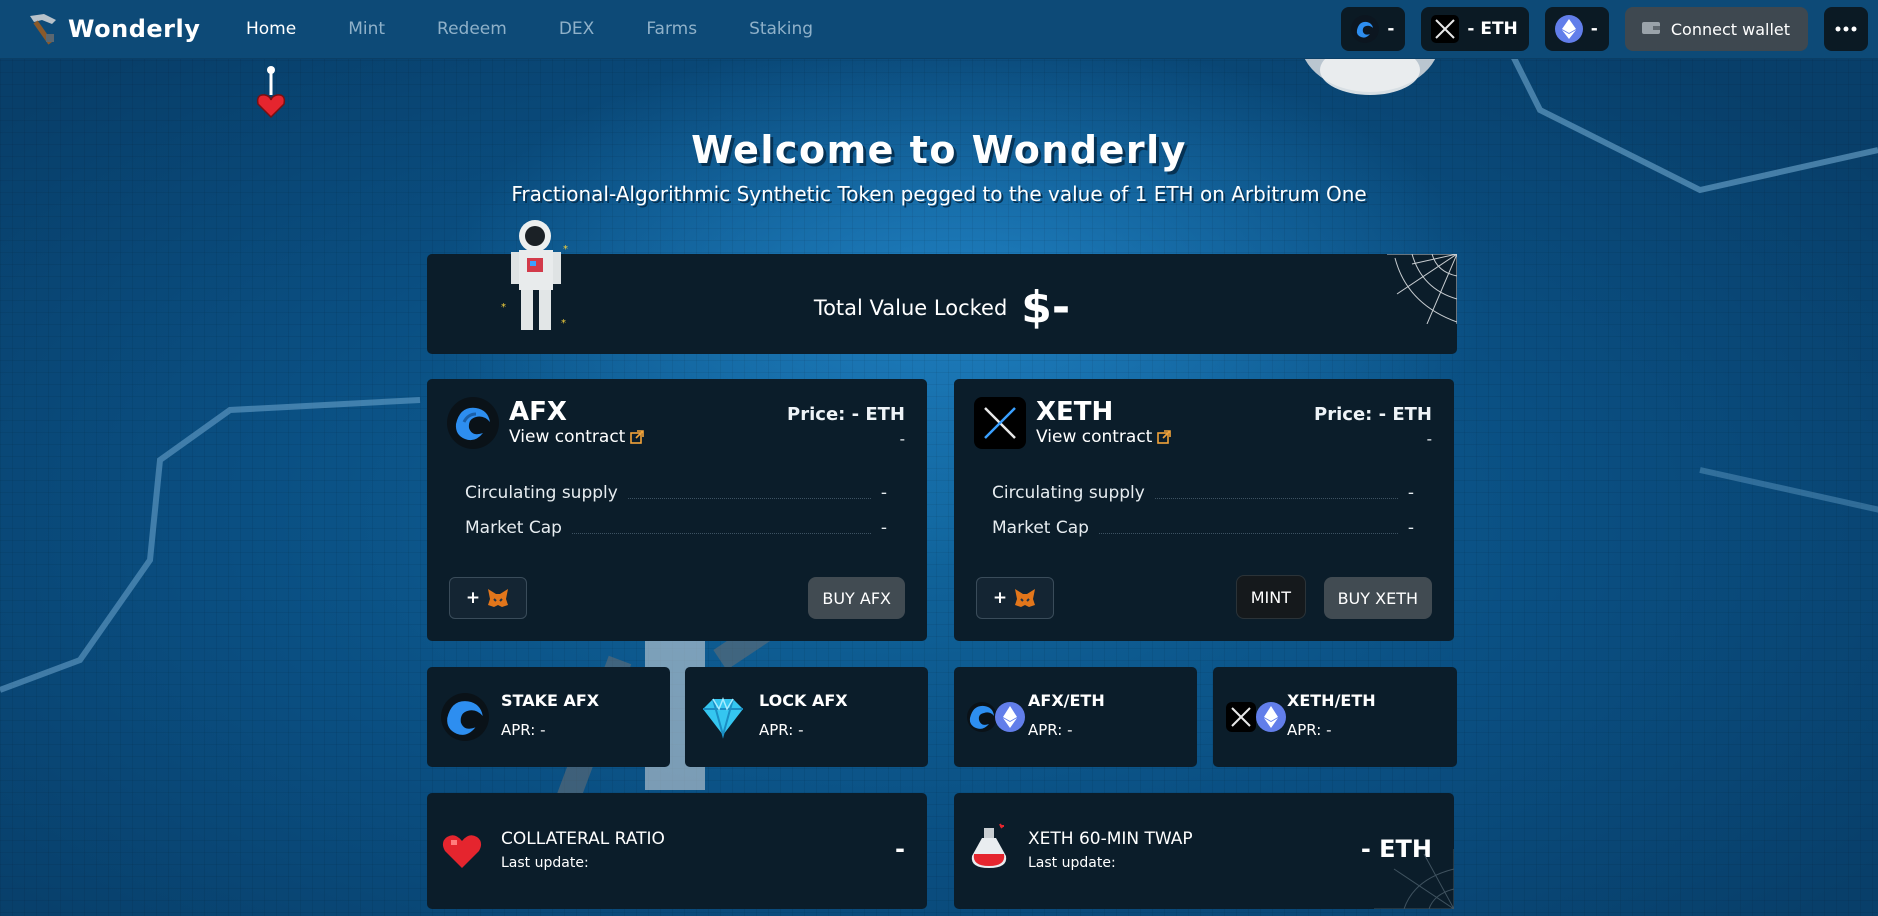  What do you see at coordinates (1203, 528) in the screenshot?
I see `xeth-mcap-row: Market Cap -` at bounding box center [1203, 528].